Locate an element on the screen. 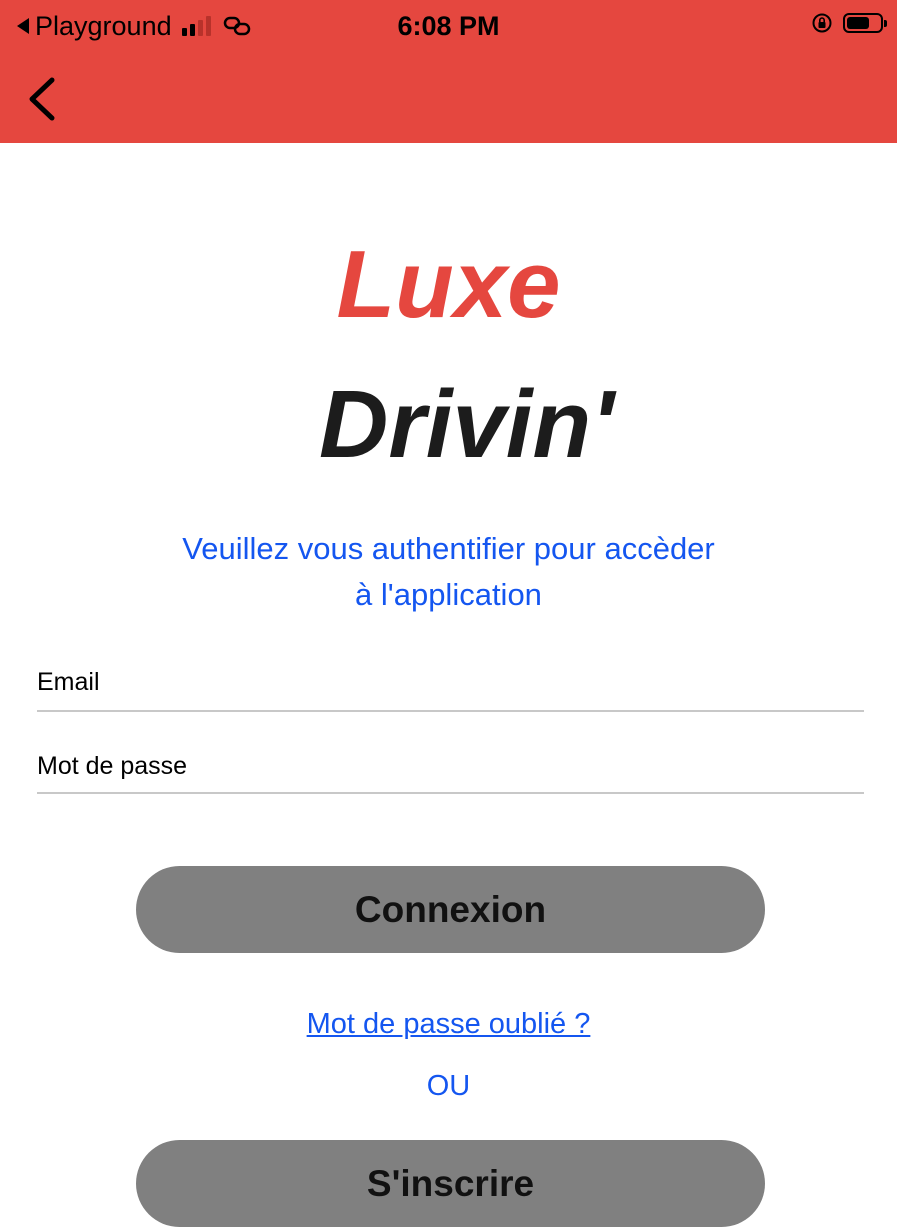  subtitle-line2: à l'application is located at coordinates (448, 594).